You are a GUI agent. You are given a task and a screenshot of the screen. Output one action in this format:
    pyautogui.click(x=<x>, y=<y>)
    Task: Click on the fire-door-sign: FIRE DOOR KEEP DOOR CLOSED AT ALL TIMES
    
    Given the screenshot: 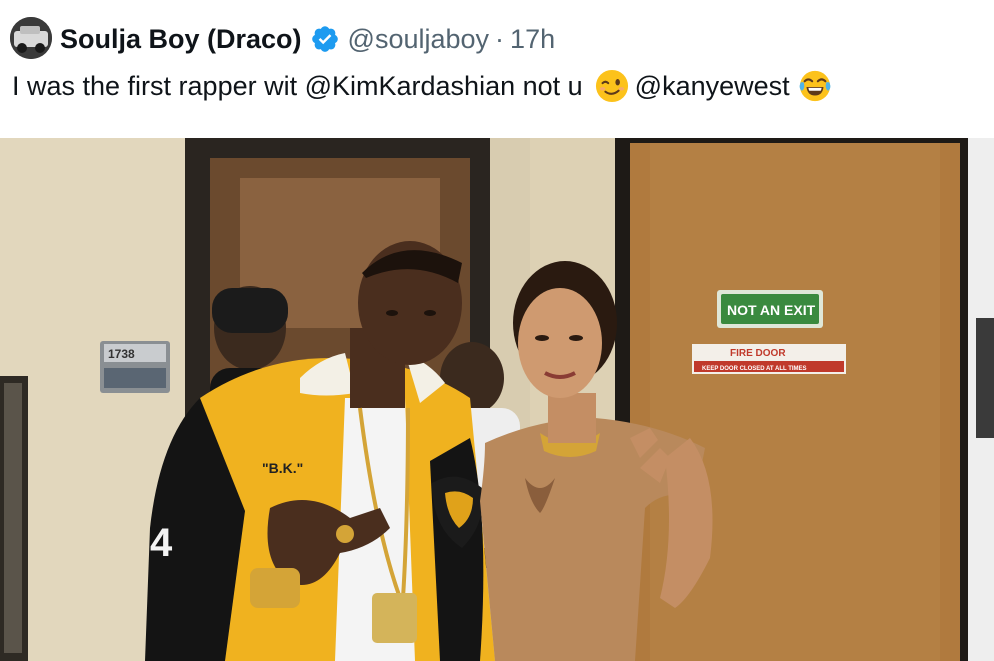 What is the action you would take?
    pyautogui.click(x=769, y=359)
    